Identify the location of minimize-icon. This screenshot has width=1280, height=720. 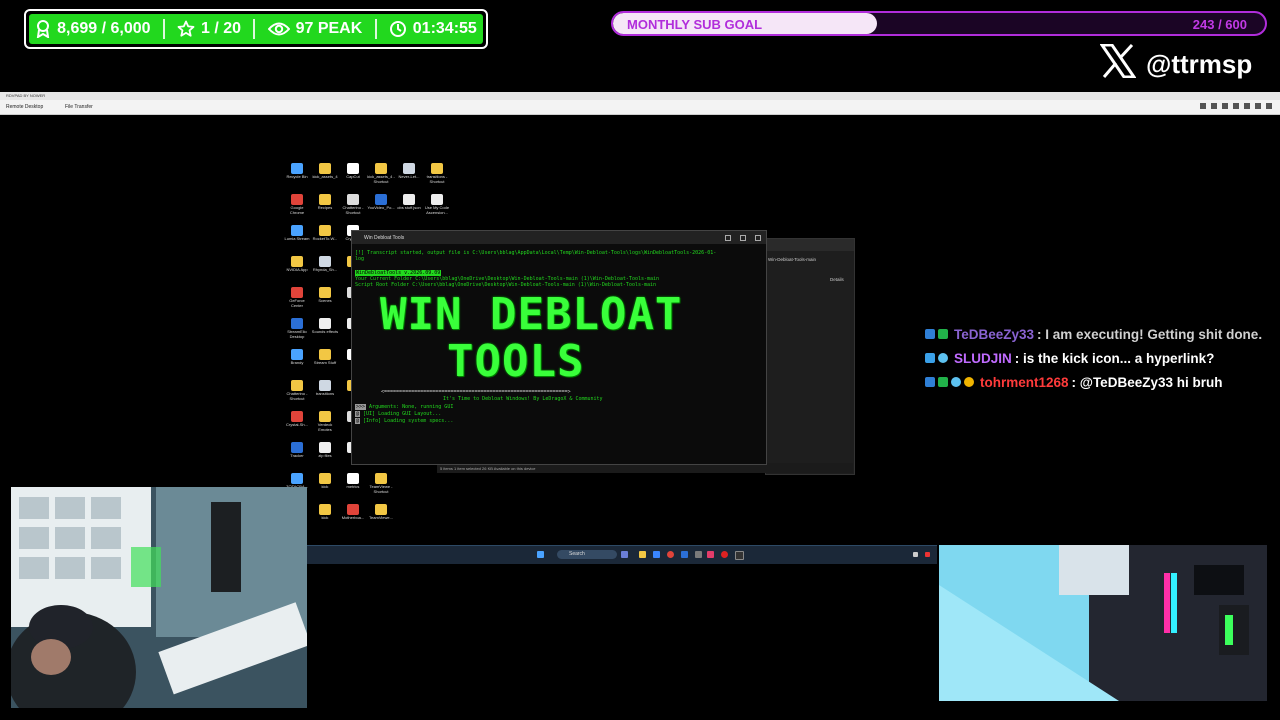
(728, 237).